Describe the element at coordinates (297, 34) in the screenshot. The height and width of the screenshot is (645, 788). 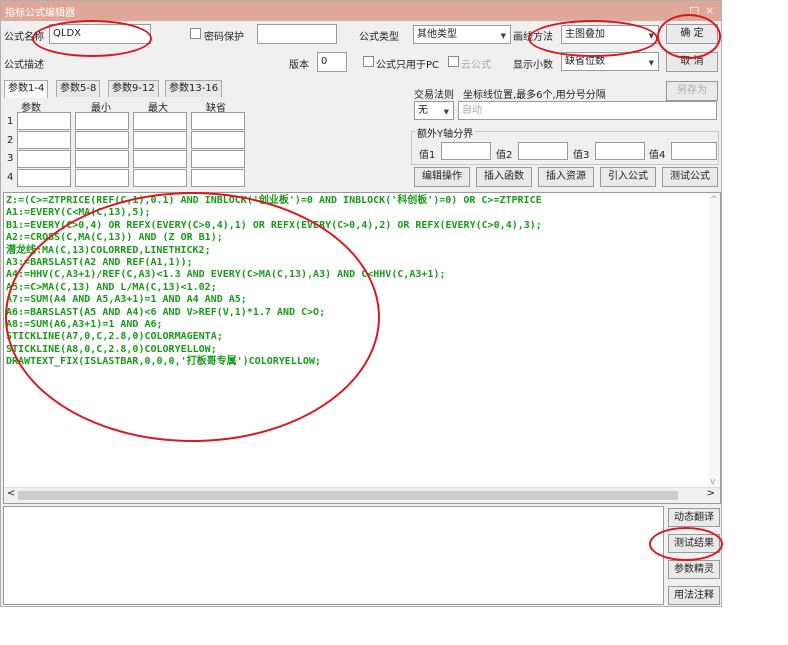
I see `password-input` at that location.